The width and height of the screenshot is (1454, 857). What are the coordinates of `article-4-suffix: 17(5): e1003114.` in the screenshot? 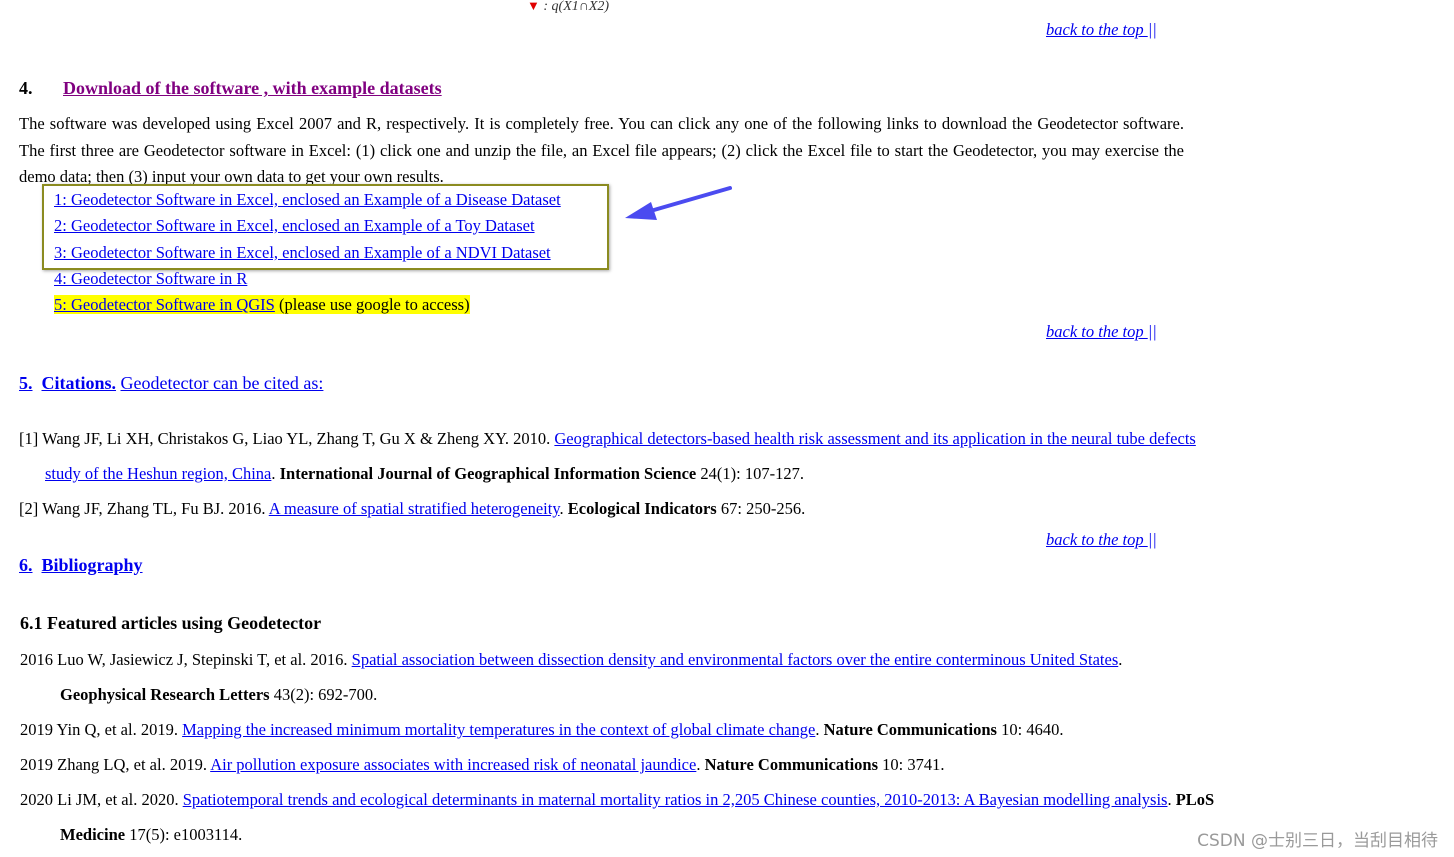 It's located at (184, 834).